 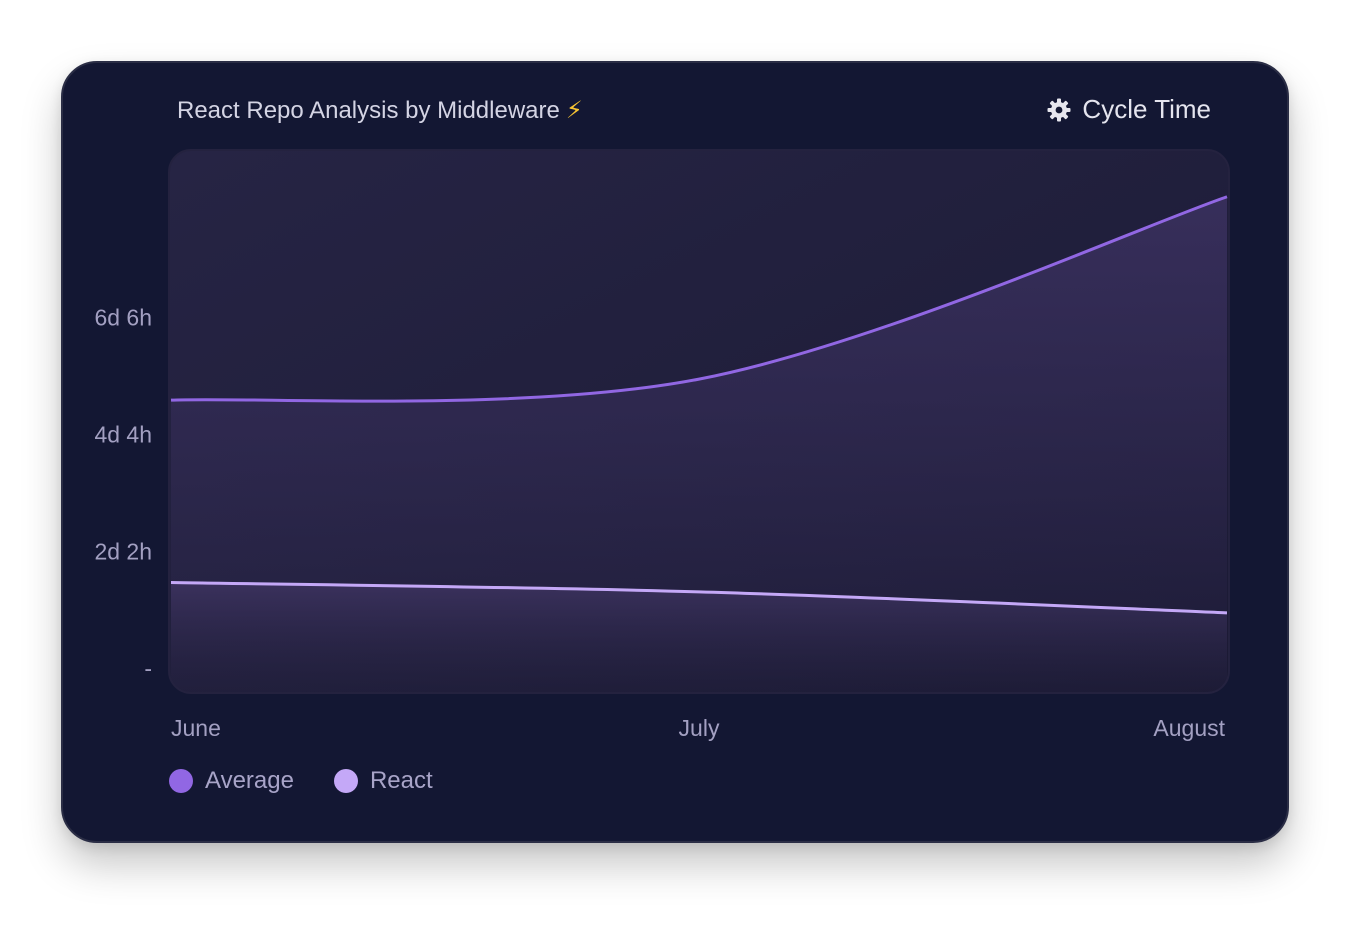 What do you see at coordinates (171, 400) in the screenshot?
I see `data-point-average-june` at bounding box center [171, 400].